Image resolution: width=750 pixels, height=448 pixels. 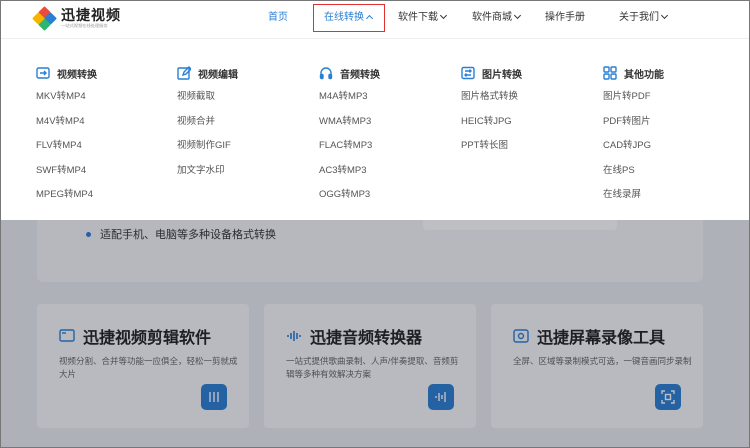 What do you see at coordinates (610, 73) in the screenshot?
I see `grid-icon` at bounding box center [610, 73].